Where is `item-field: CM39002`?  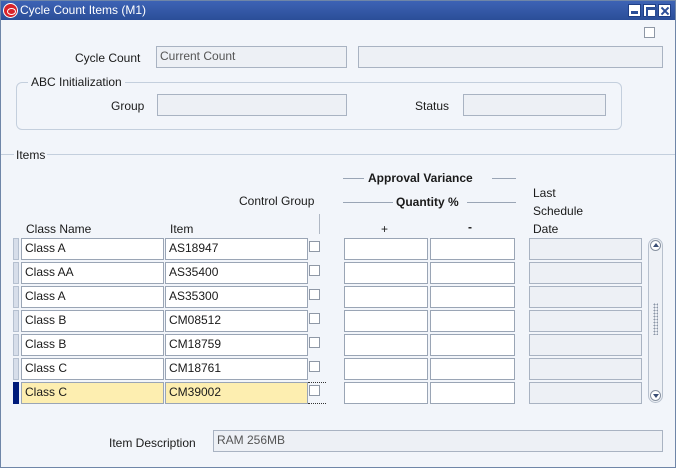 item-field: CM39002 is located at coordinates (236, 393).